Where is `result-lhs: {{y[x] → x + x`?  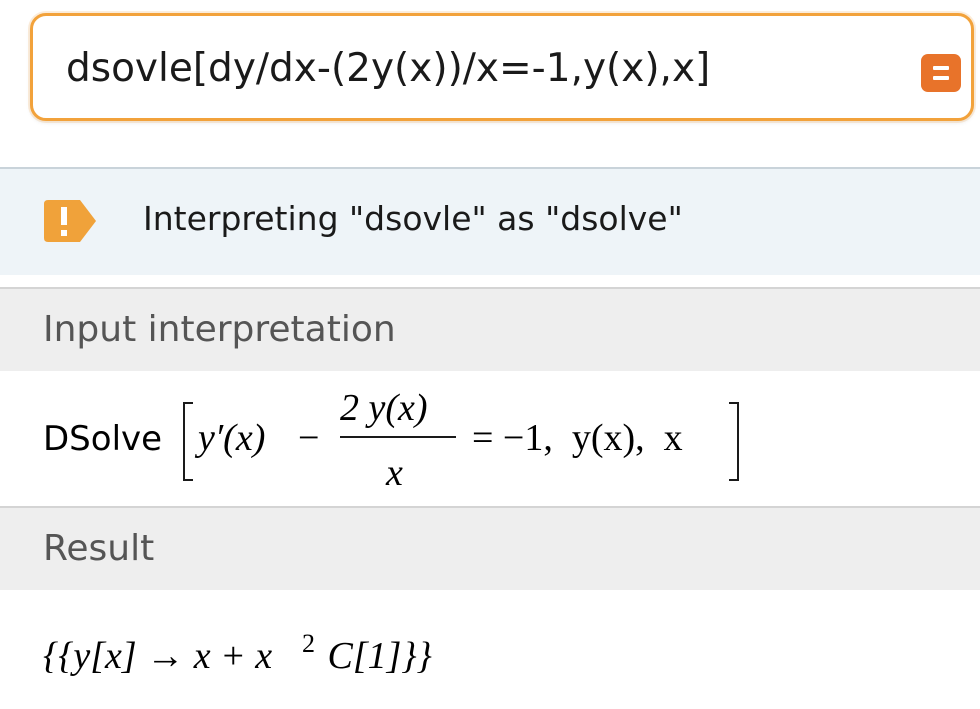
result-lhs: {{y[x] → x + x is located at coordinates (157, 656).